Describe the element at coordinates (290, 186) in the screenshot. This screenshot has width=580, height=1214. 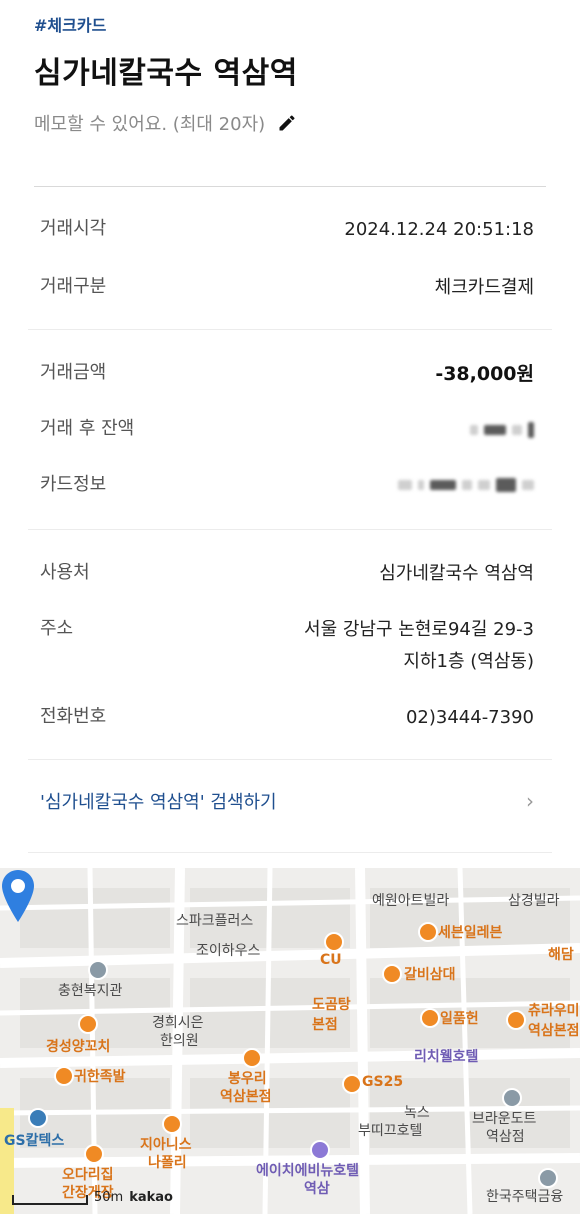
I see `header-divider` at that location.